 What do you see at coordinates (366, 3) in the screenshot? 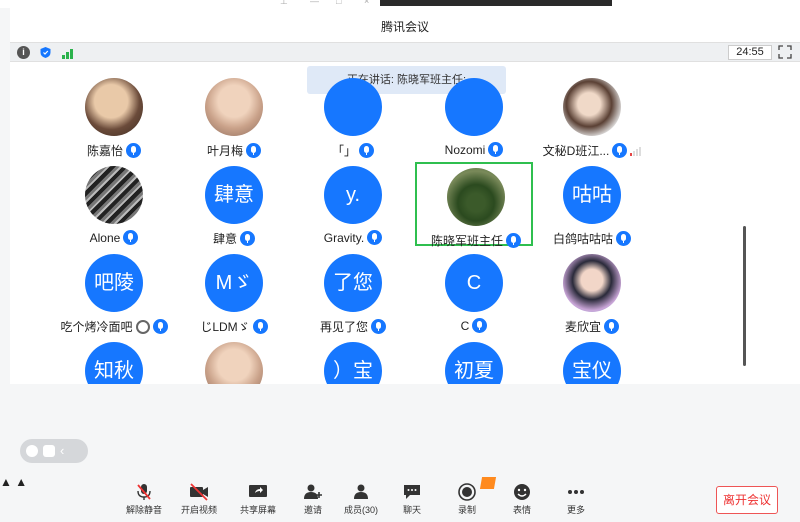
I see `close-window-icon: ×` at bounding box center [366, 3].